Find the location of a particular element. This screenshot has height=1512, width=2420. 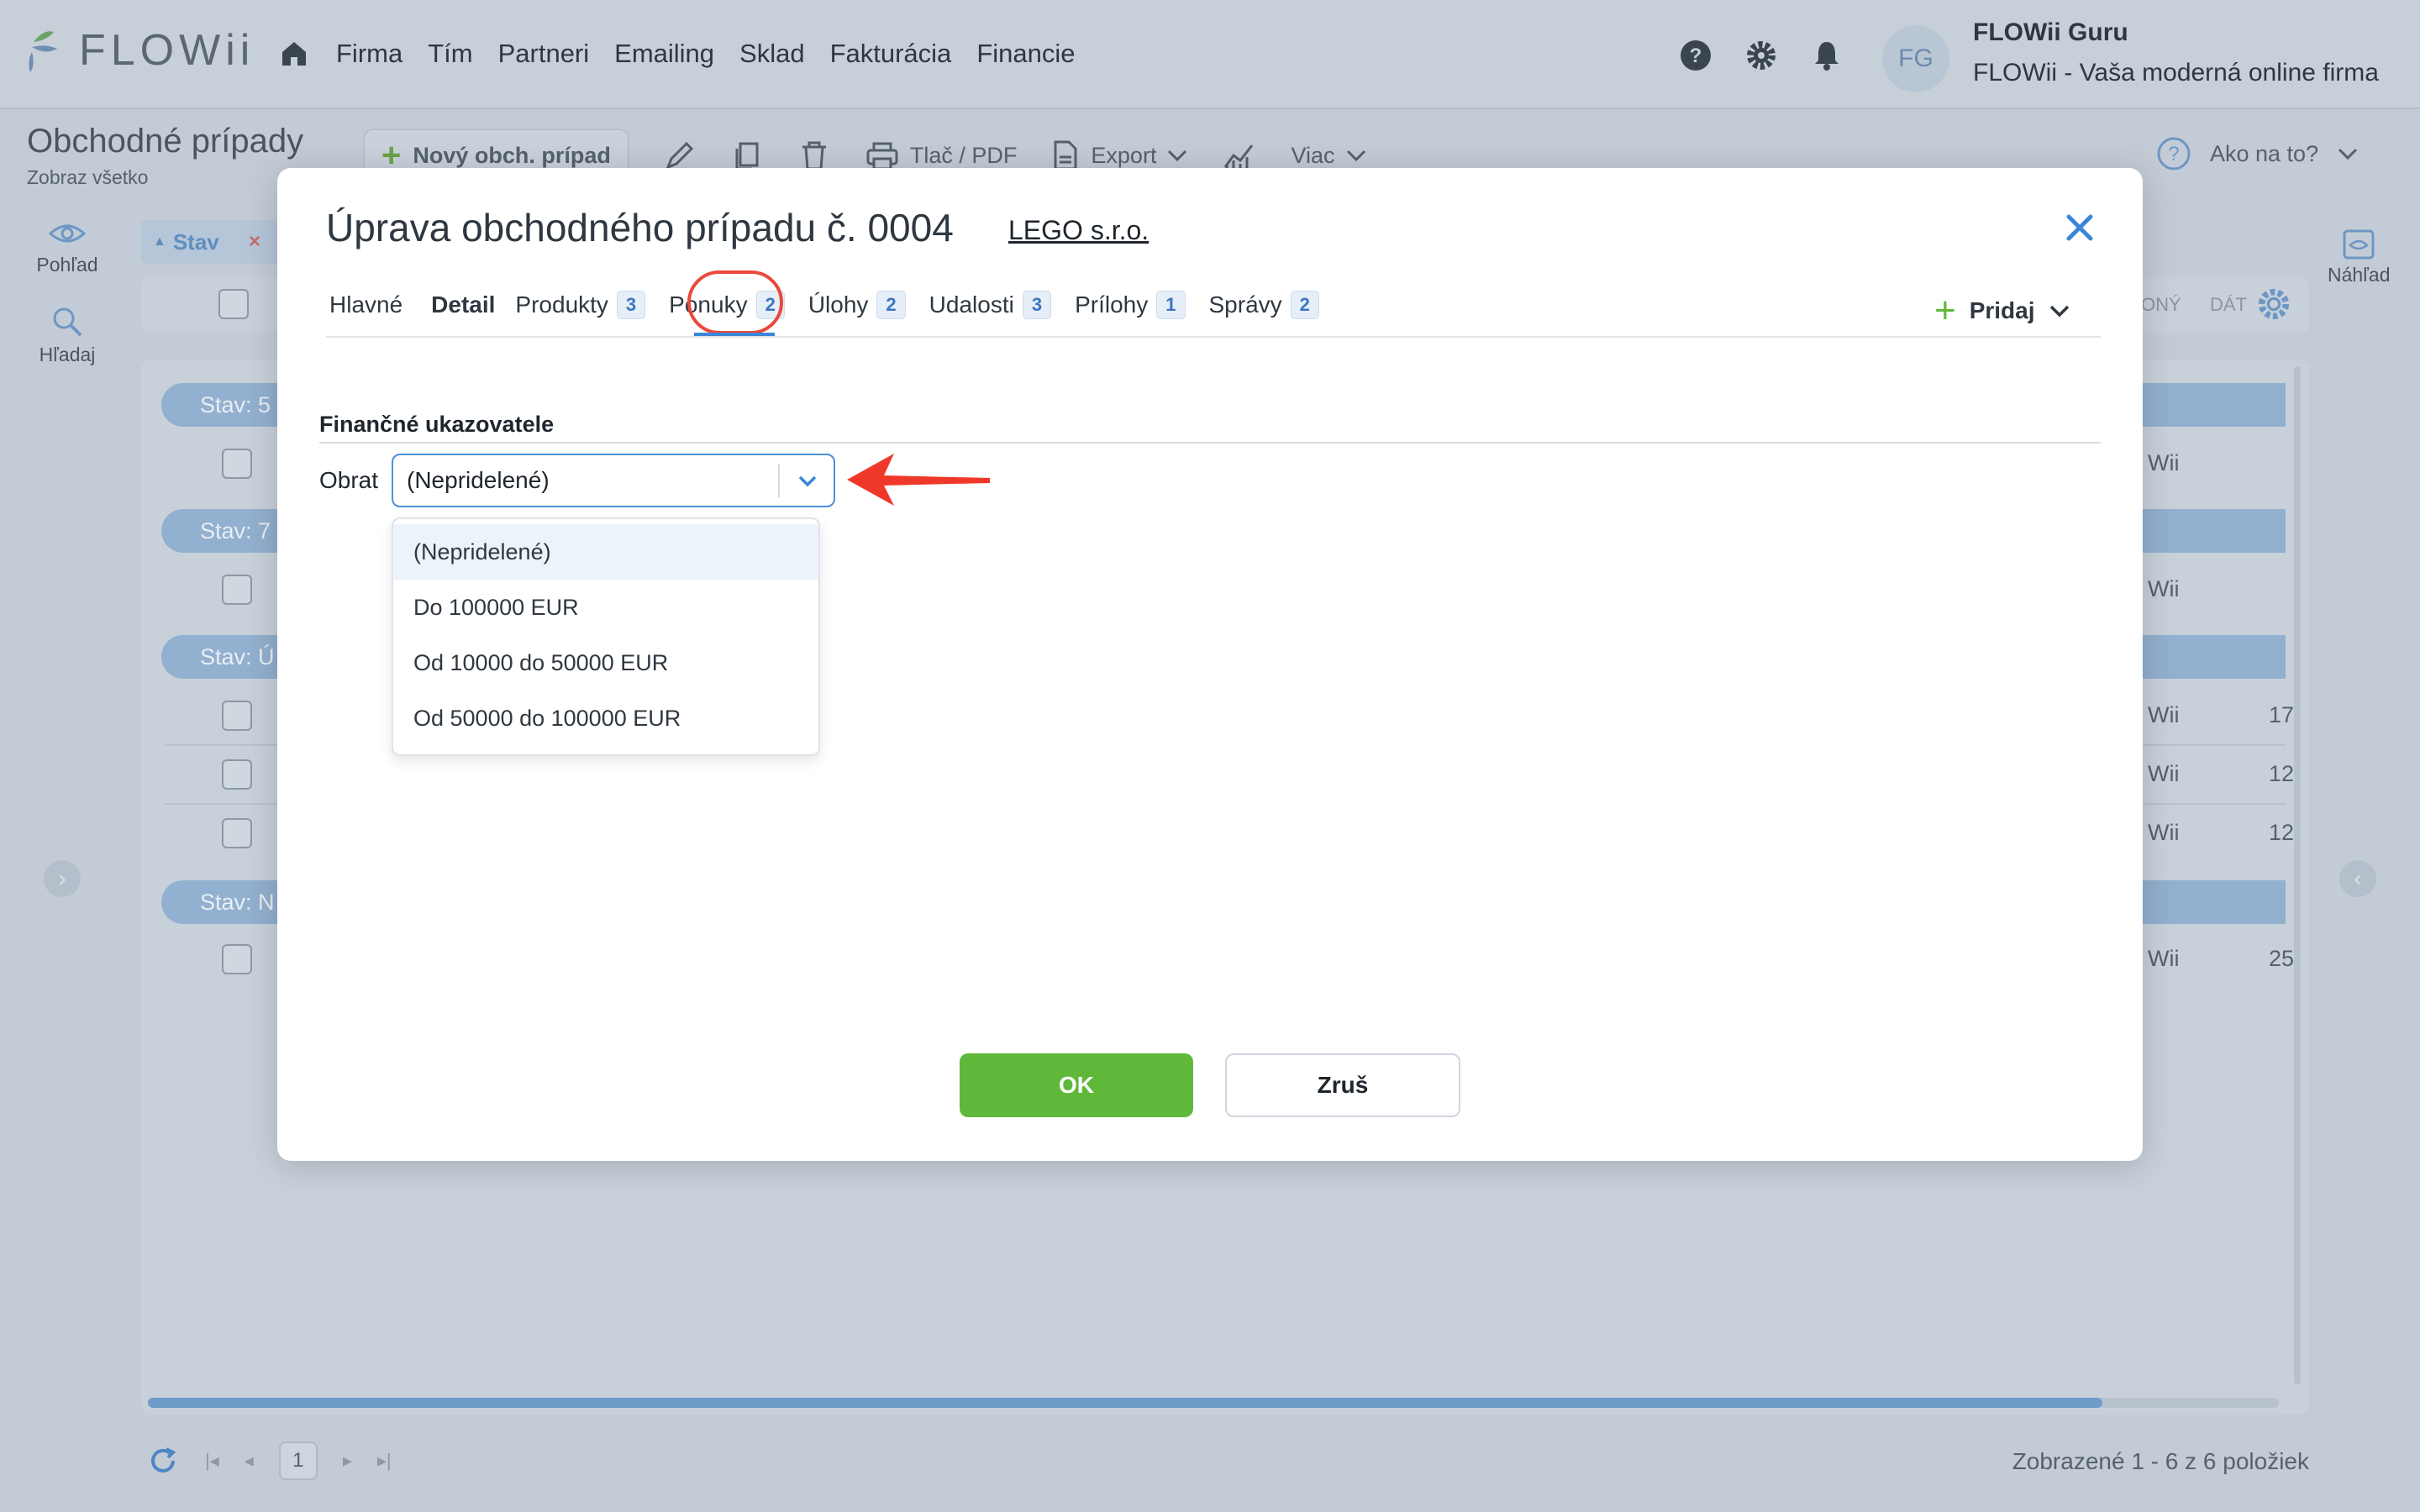

help-icon: ? is located at coordinates (1695, 55).